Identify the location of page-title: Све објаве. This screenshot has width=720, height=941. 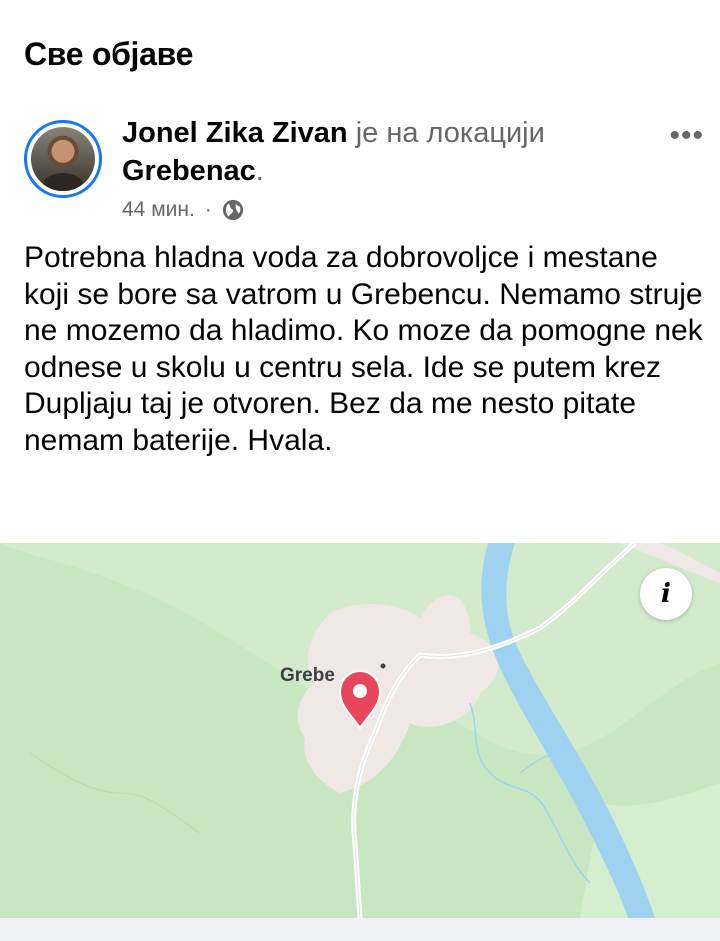
(109, 54).